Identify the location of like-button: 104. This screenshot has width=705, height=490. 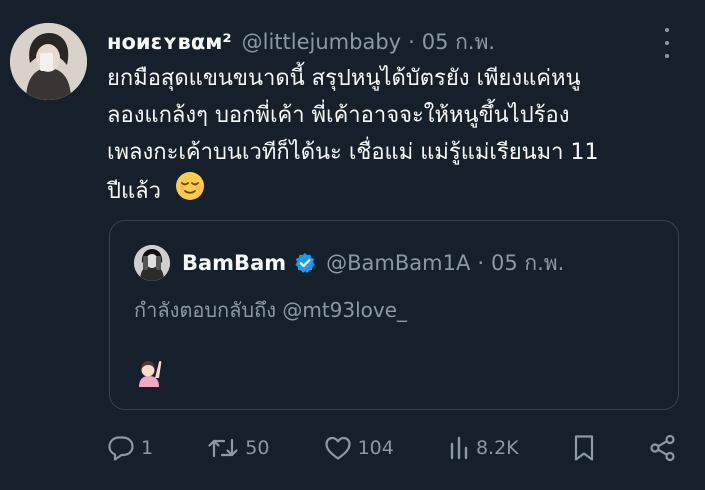
(359, 448).